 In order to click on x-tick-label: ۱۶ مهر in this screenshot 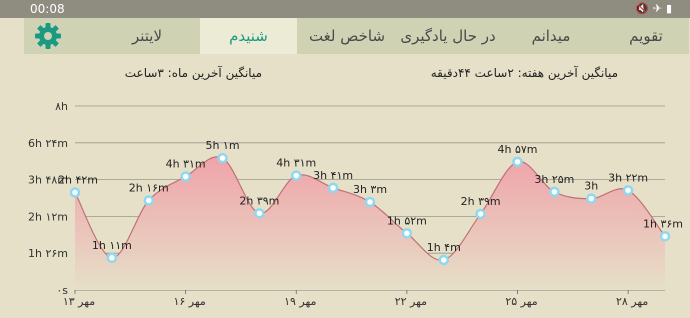, I will do `click(189, 301)`.